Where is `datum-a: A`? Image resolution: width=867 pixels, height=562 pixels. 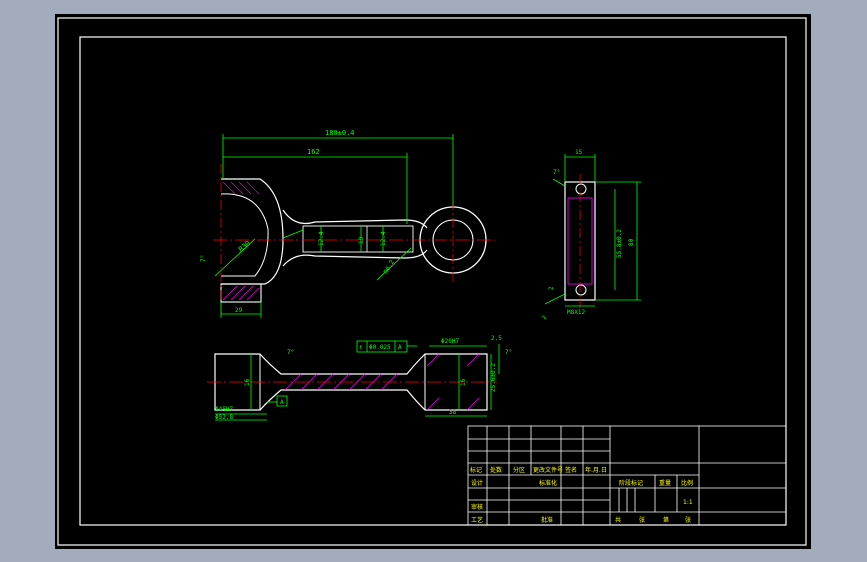
datum-a: A is located at coordinates (282, 402).